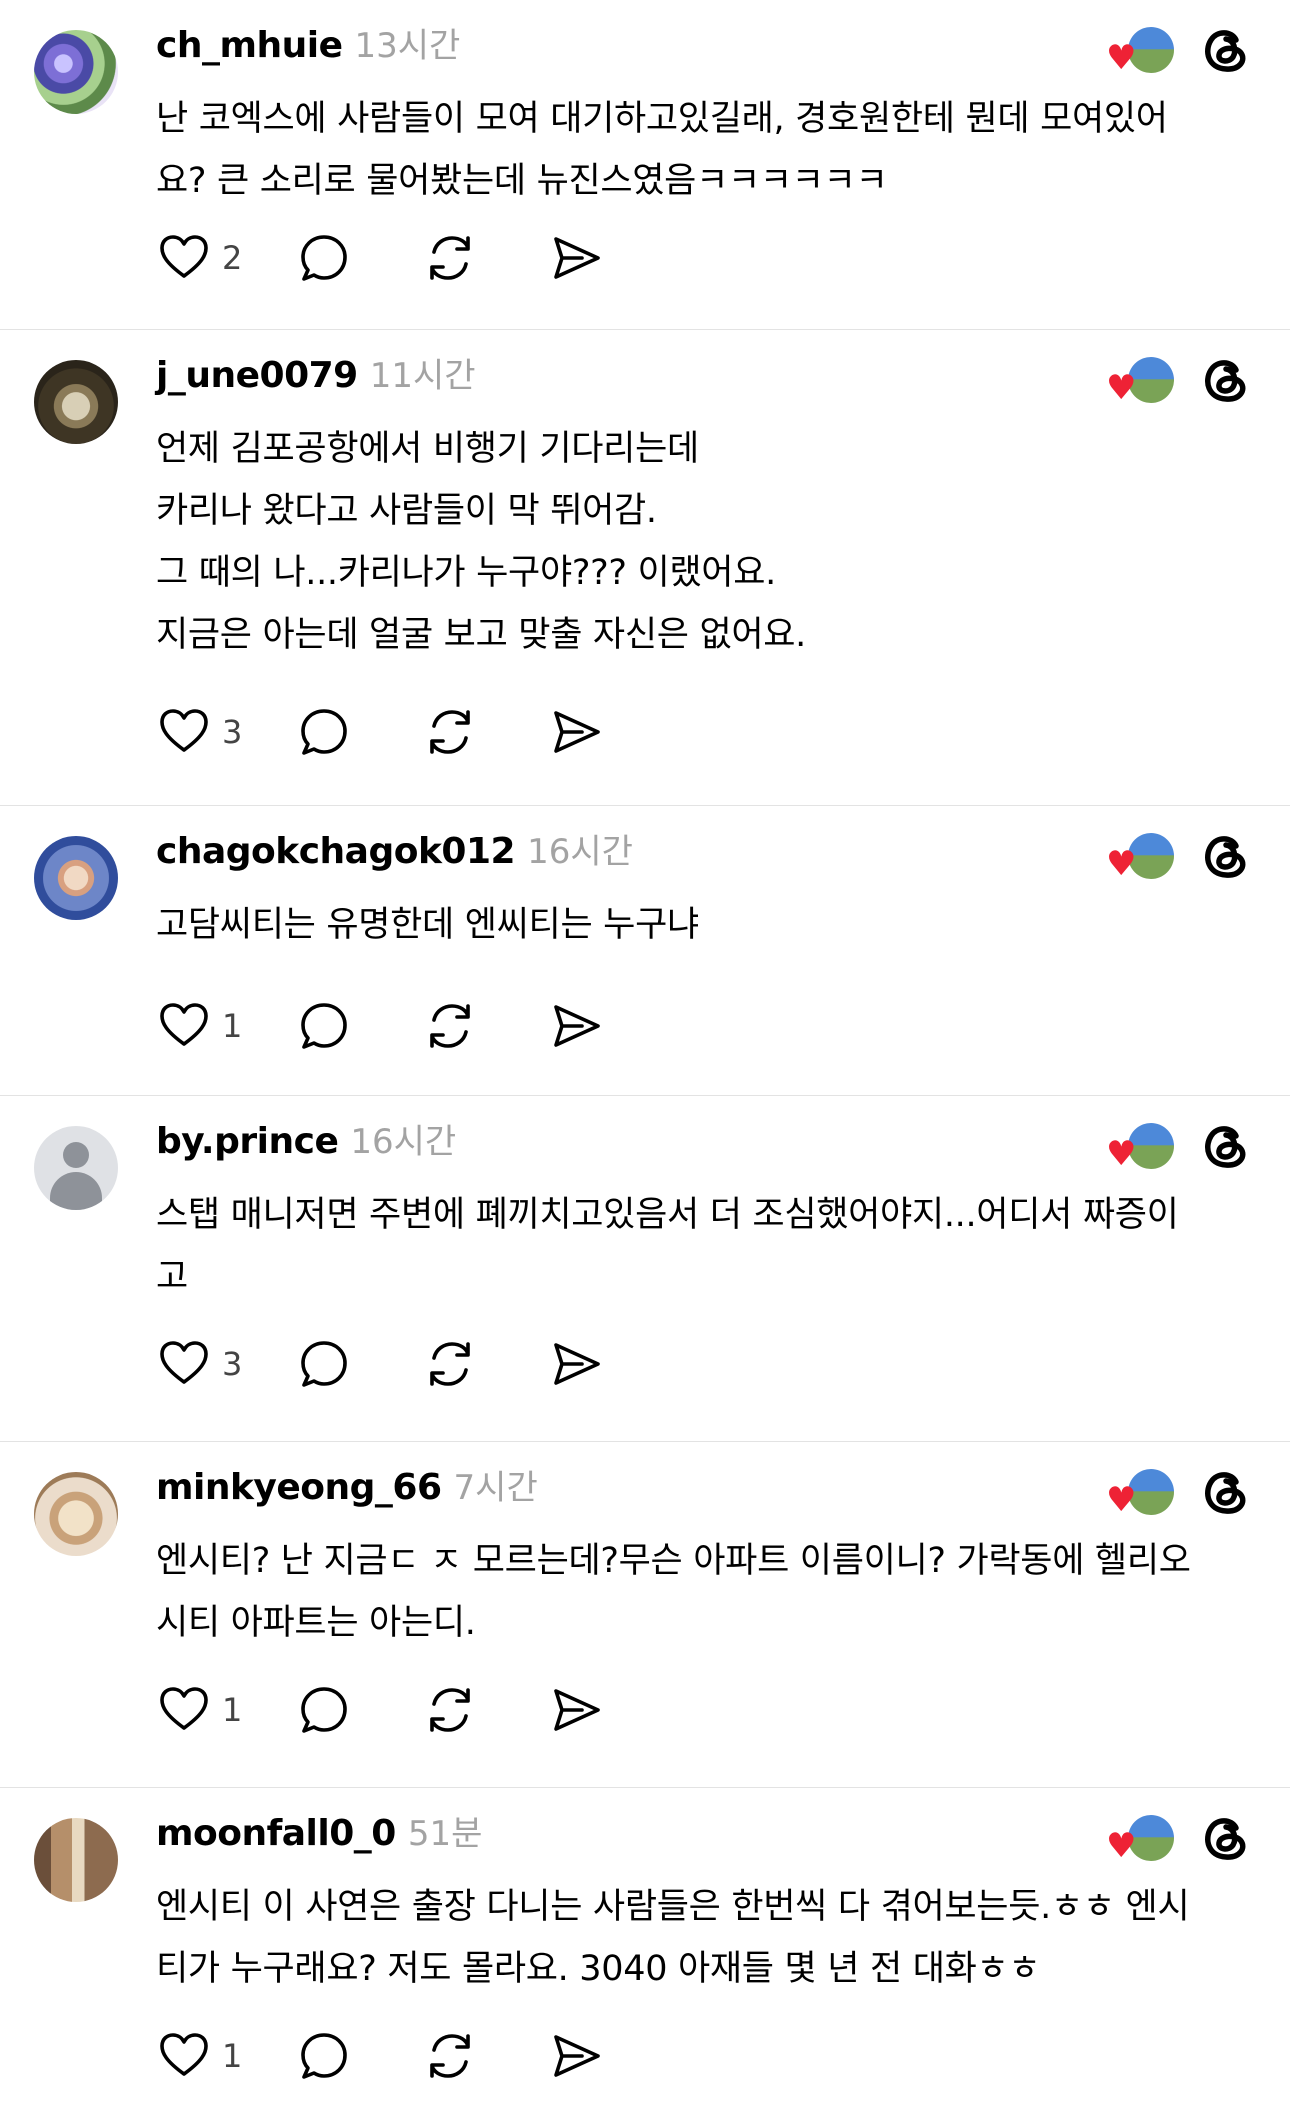 The width and height of the screenshot is (1290, 2126). What do you see at coordinates (380, 1364) in the screenshot?
I see `post-actions: 3` at bounding box center [380, 1364].